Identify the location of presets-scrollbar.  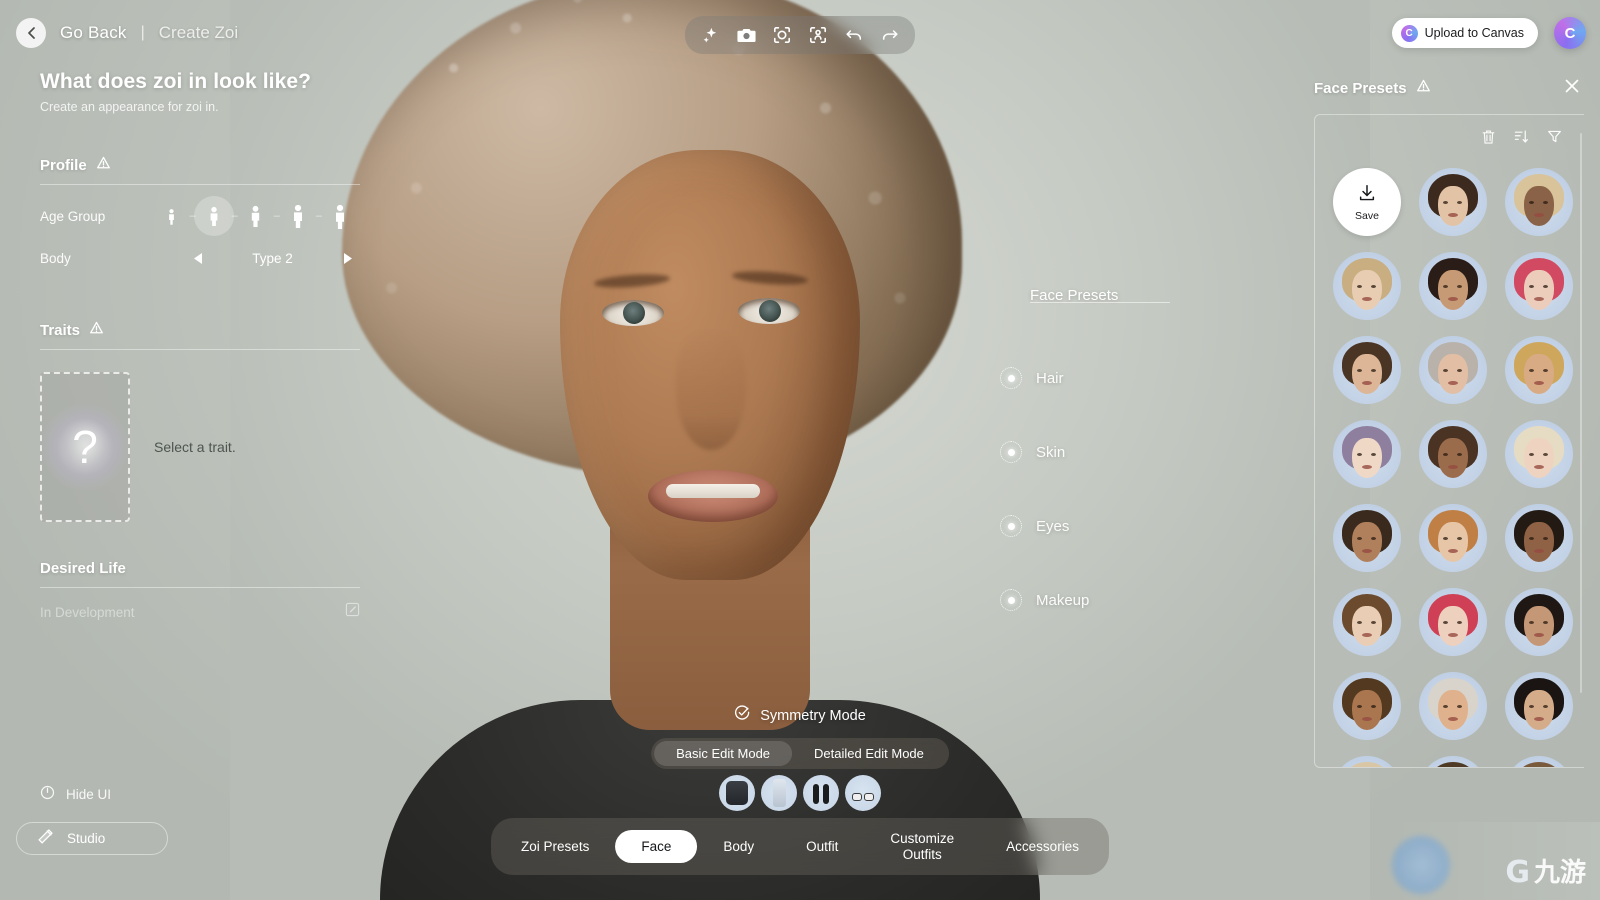
(1581, 413).